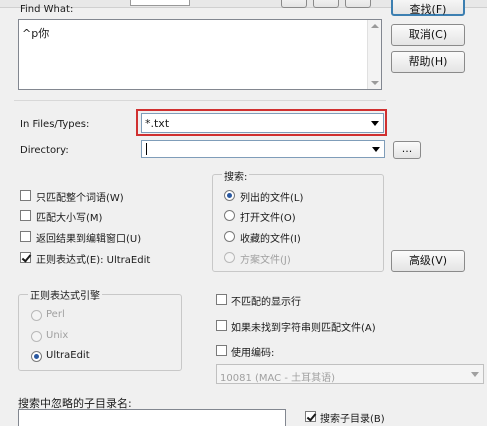  I want to click on text-caret, so click(146, 149).